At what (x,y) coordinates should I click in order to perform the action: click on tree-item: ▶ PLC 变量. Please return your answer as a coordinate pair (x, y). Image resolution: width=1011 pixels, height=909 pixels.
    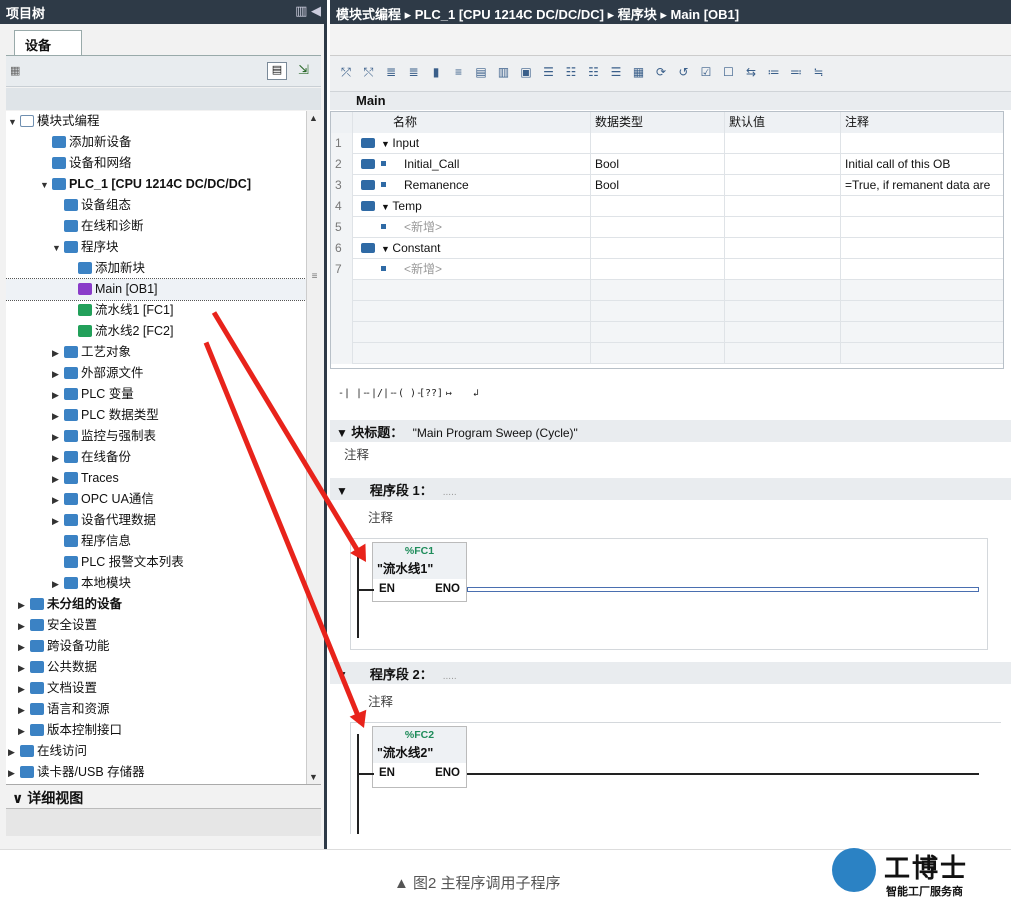
    Looking at the image, I should click on (93, 394).